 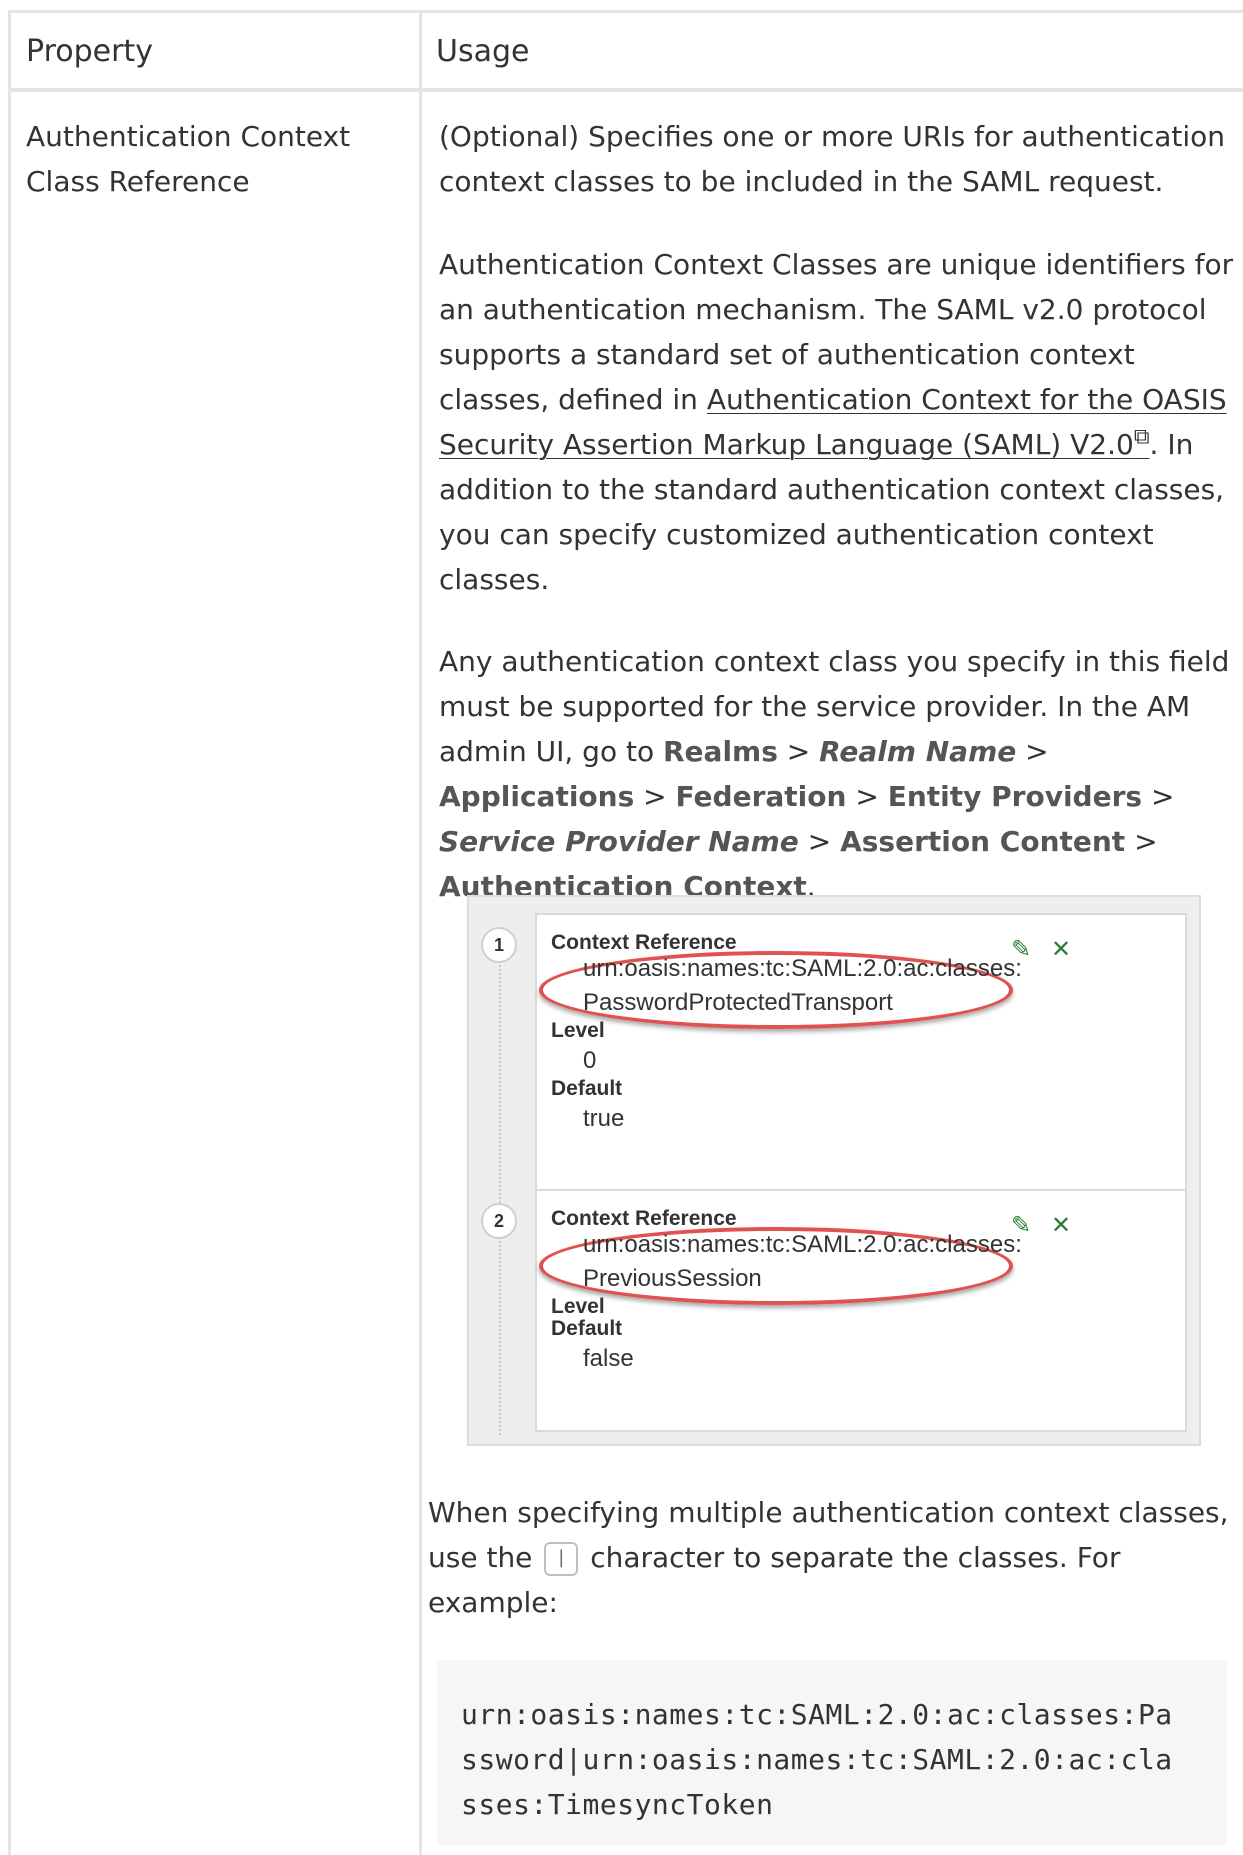 What do you see at coordinates (738, 1002) in the screenshot?
I see `context-reference-value: PasswordProtectedTransport` at bounding box center [738, 1002].